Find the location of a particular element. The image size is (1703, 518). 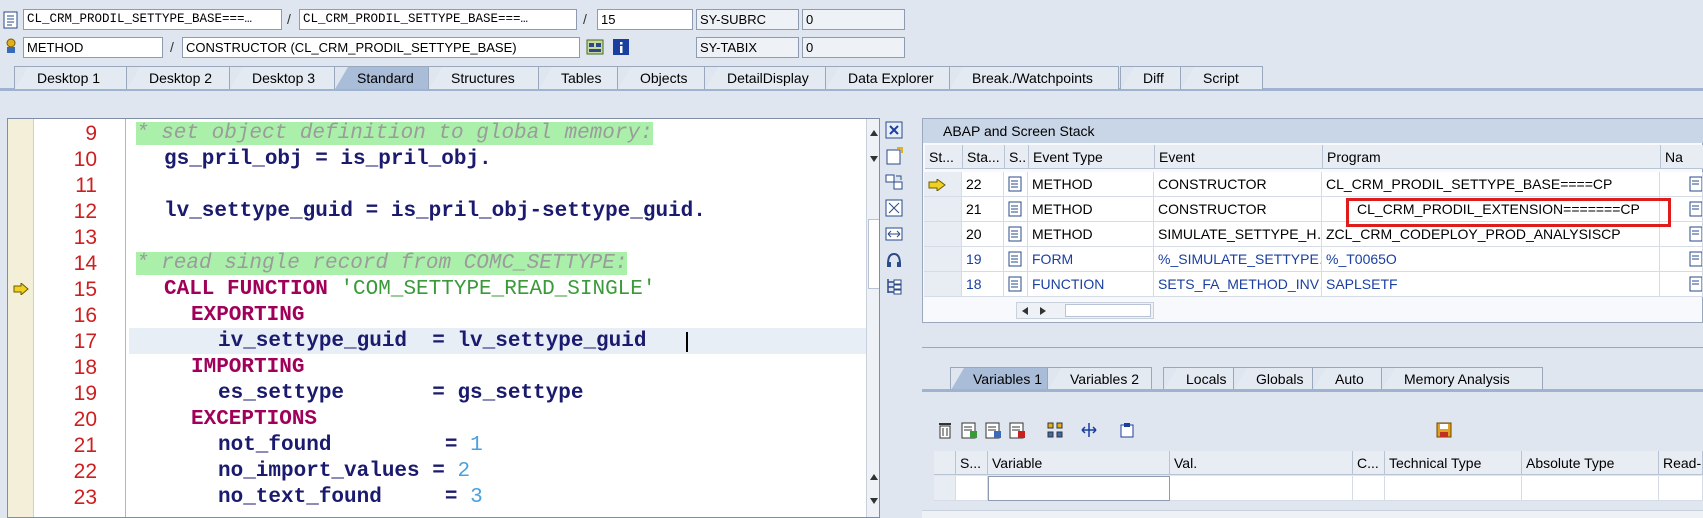

event-type-field: METHOD is located at coordinates (93, 47).